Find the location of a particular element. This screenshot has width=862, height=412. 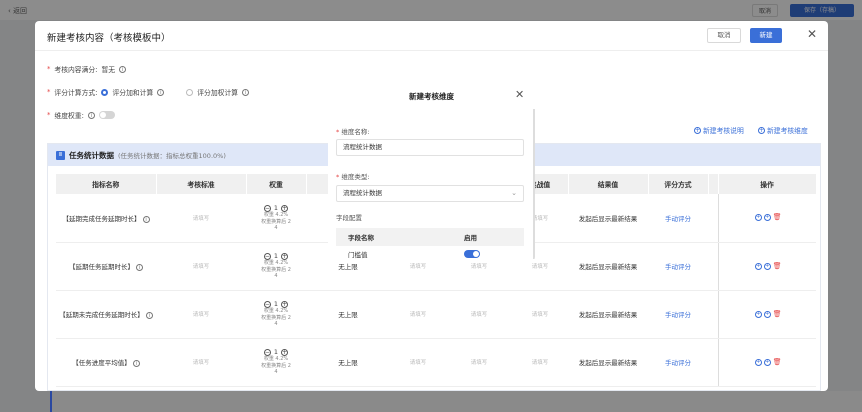

section-title: 任务统计数据 is located at coordinates (91, 155).